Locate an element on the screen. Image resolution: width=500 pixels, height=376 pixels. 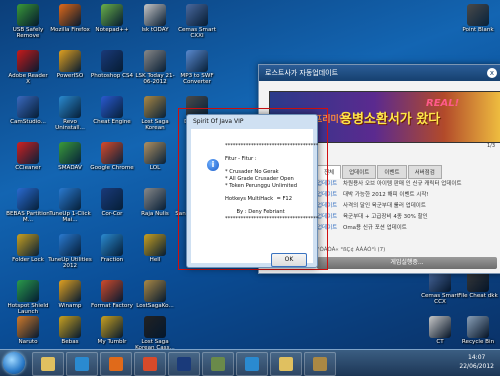
desktop-icon: LSK Today 21-06-2012 is located at coordinates (155, 68).